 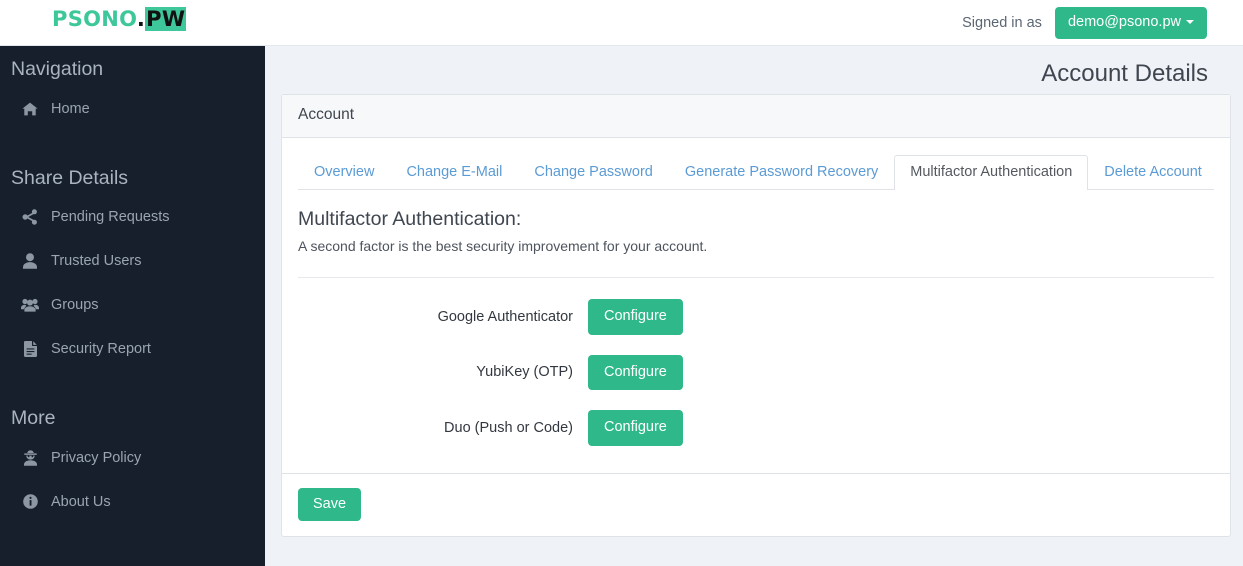 What do you see at coordinates (635, 372) in the screenshot?
I see `configure-yubikey-button: Configure` at bounding box center [635, 372].